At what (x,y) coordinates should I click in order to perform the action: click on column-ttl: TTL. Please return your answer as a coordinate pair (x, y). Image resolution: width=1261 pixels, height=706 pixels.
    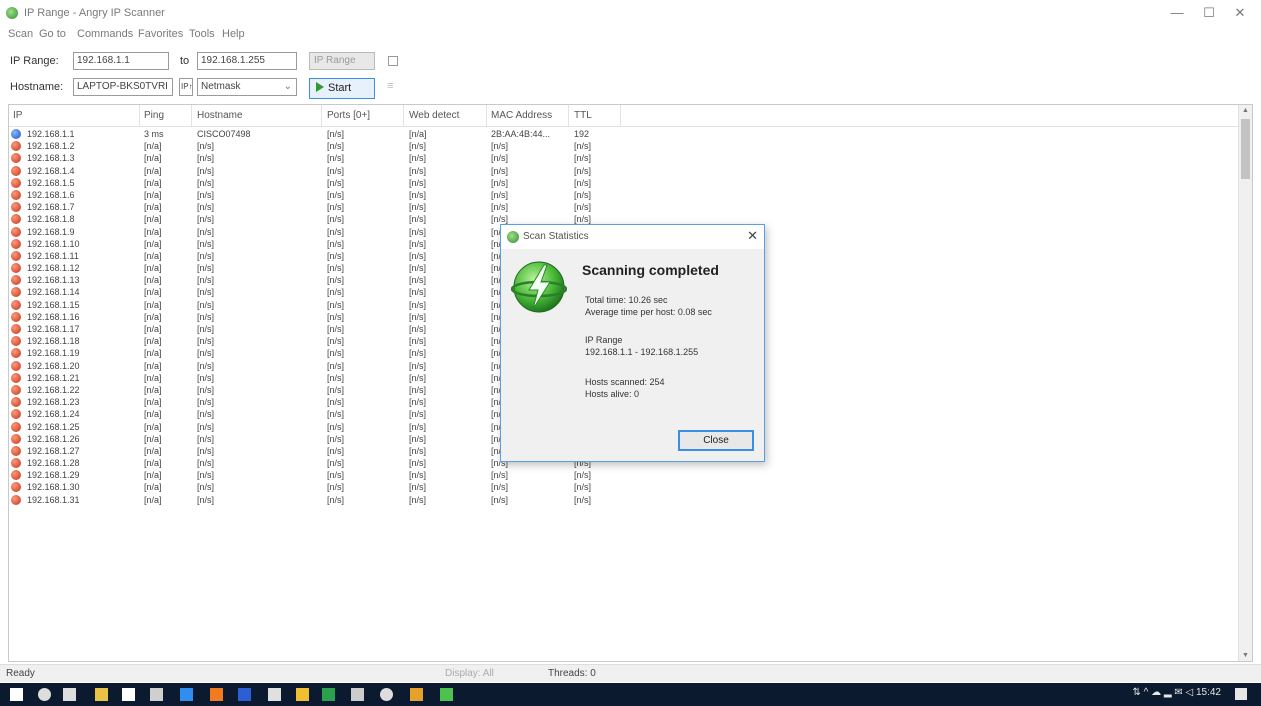
    Looking at the image, I should click on (583, 115).